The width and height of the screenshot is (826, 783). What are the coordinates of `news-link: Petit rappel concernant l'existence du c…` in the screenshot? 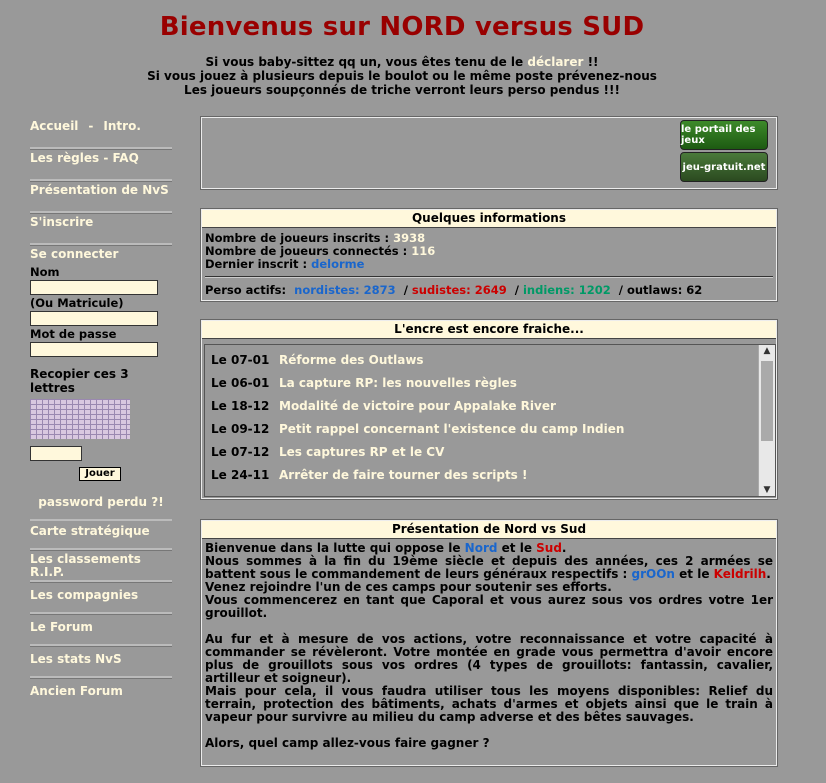 It's located at (451, 429).